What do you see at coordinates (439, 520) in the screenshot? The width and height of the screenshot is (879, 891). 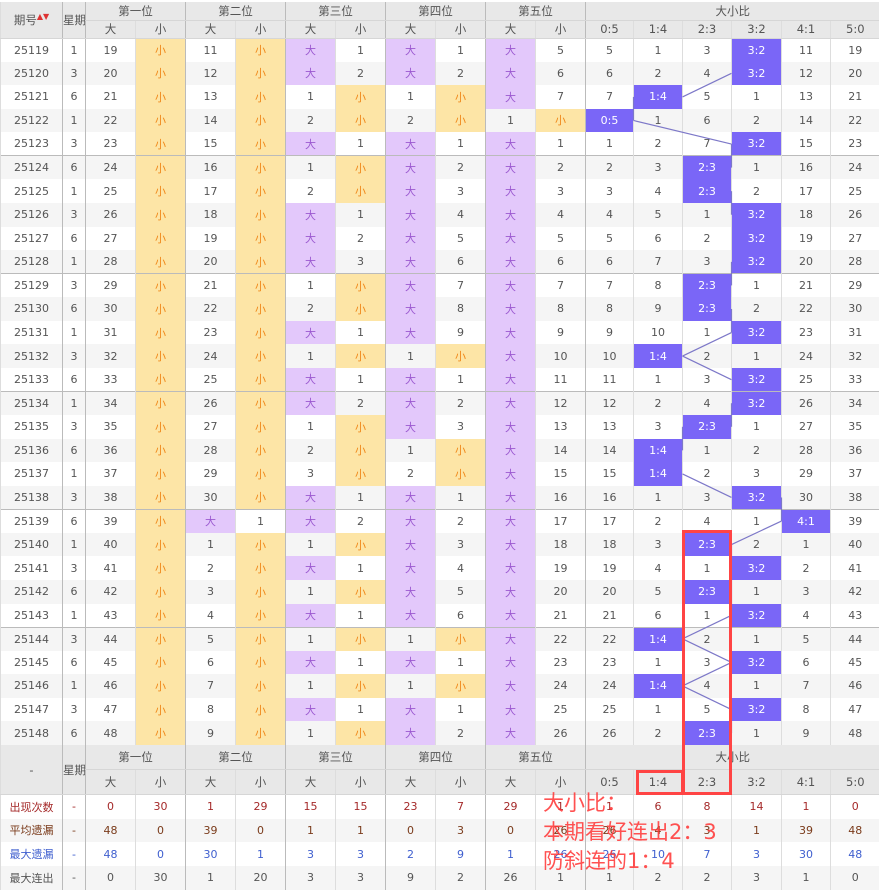 I see `table-row: 25139 6 39 小大 1 大 2 大 2 大 17 17 2 4 1 4:1 39` at bounding box center [439, 520].